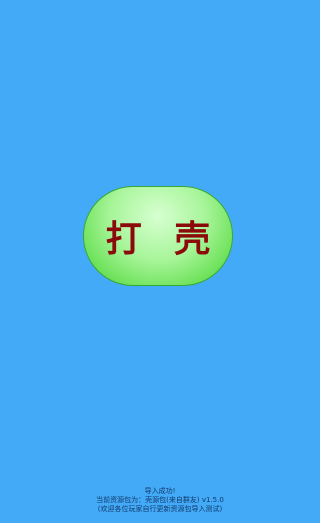 The image size is (320, 523). I want to click on import-success-text: 导入成功!, so click(160, 491).